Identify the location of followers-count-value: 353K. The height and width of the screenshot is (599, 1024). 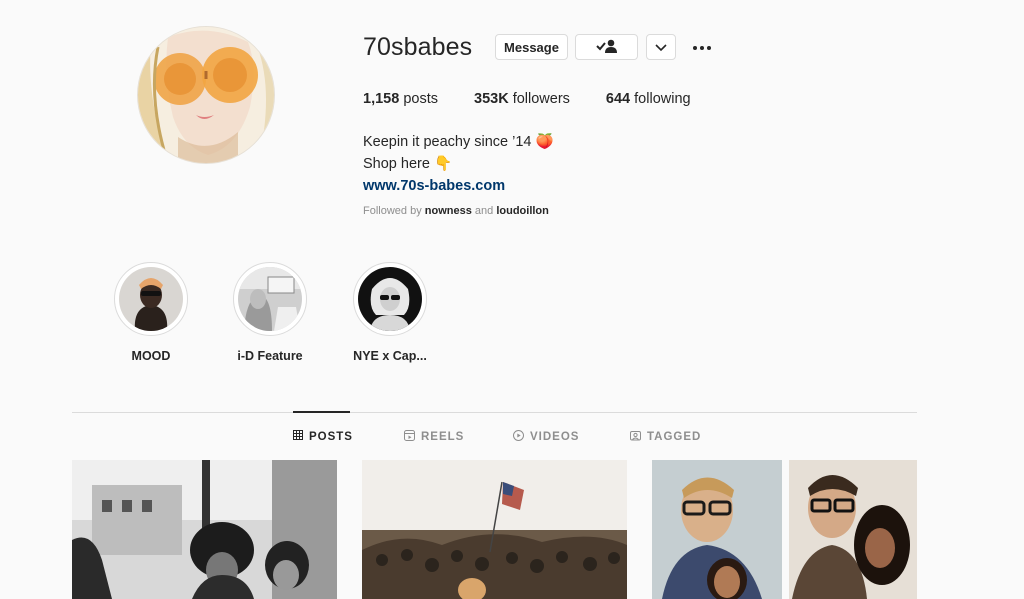
(491, 99).